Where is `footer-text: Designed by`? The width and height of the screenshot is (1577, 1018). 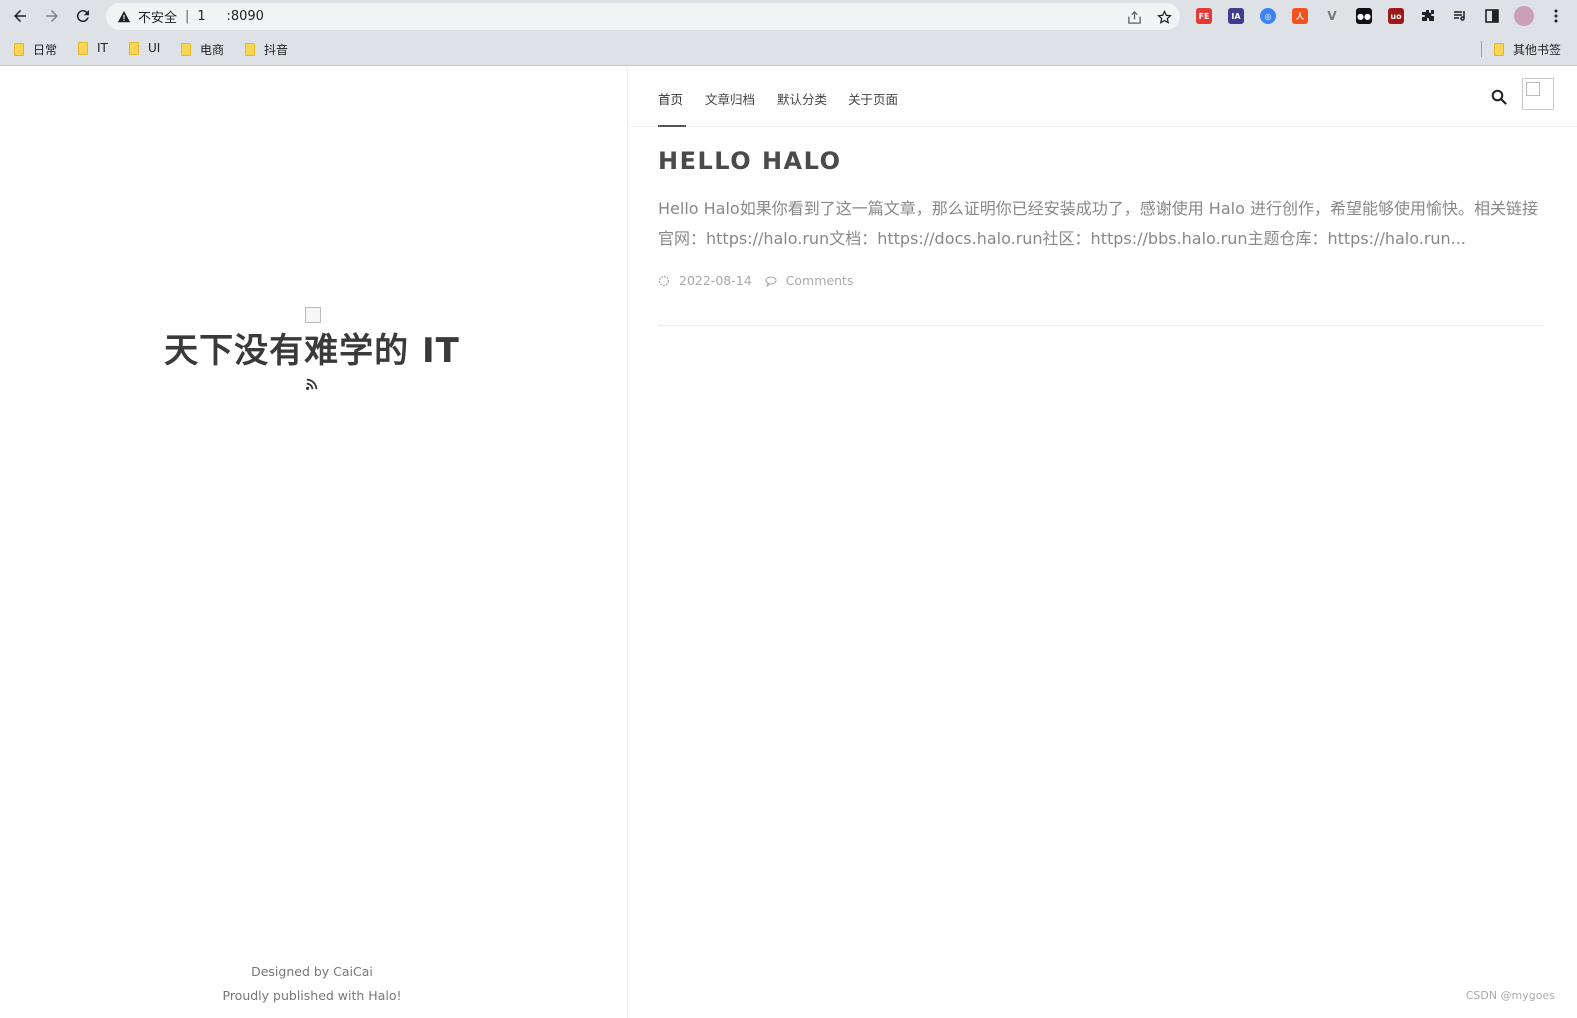 footer-text: Designed by is located at coordinates (292, 971).